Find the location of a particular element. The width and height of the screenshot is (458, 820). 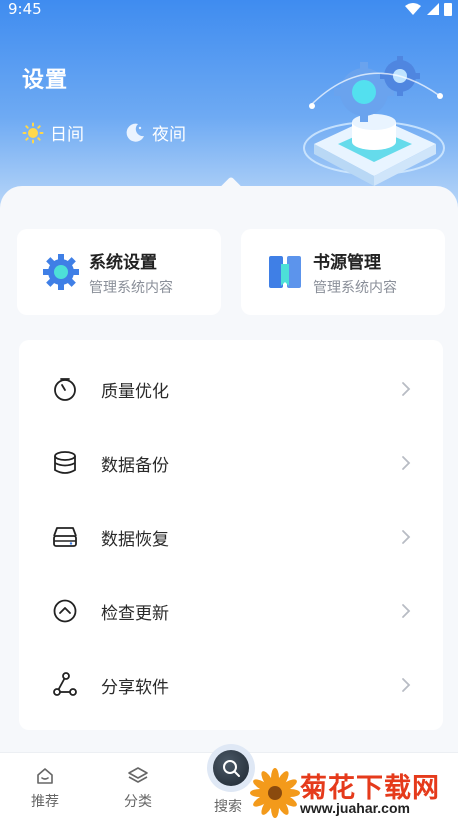

settings-illustration is located at coordinates (374, 121).